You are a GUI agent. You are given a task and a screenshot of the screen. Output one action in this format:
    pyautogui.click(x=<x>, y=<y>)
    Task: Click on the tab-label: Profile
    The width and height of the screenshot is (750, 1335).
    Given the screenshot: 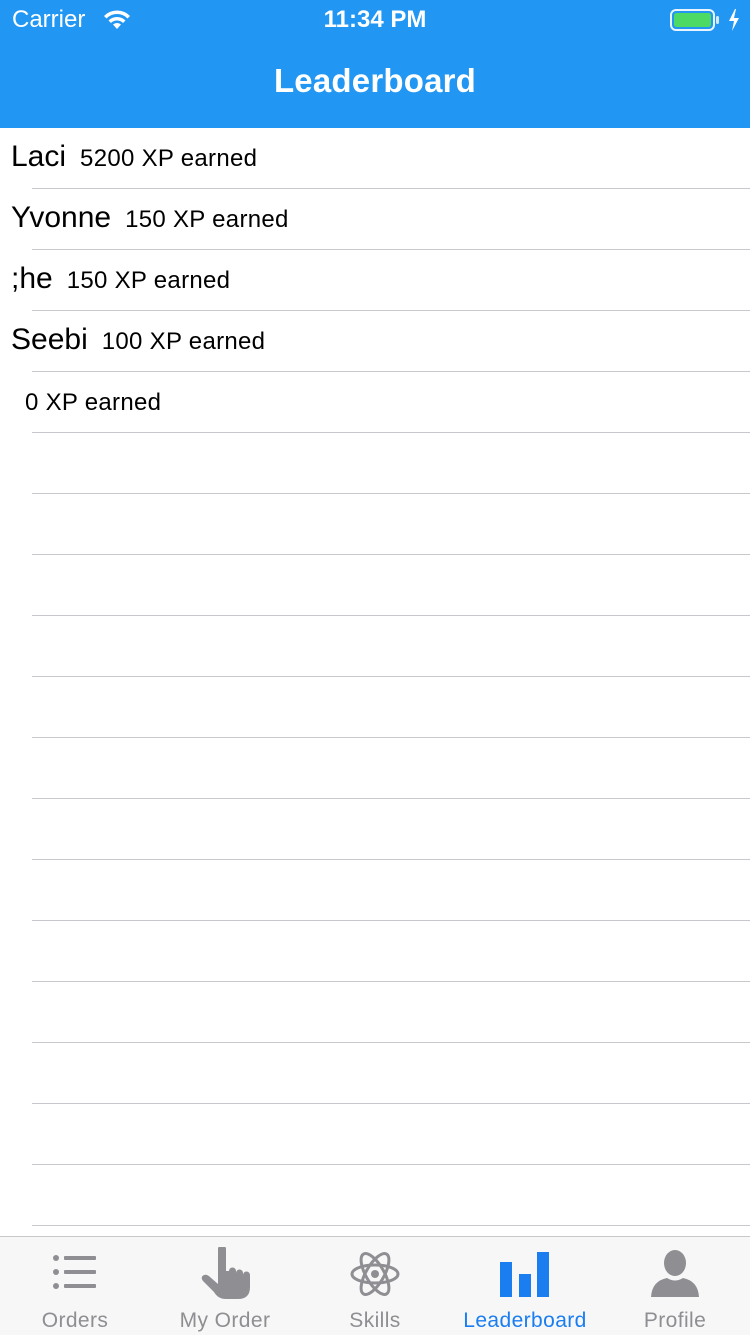 What is the action you would take?
    pyautogui.click(x=675, y=1320)
    